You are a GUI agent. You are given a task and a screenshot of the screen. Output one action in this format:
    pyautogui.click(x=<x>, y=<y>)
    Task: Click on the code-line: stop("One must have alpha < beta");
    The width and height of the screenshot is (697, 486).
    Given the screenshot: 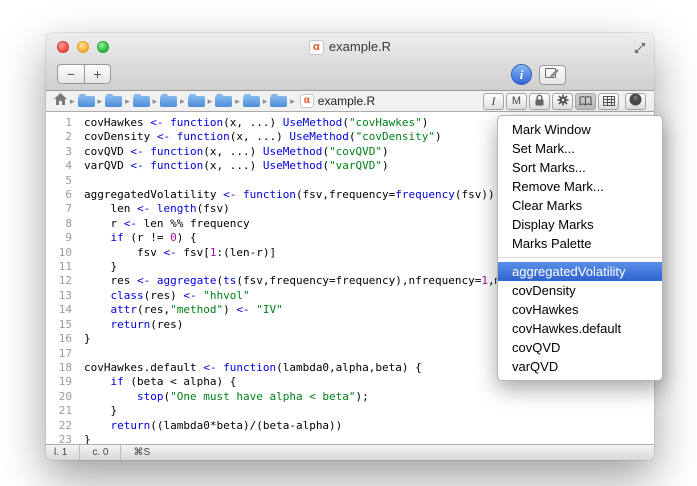 What is the action you would take?
    pyautogui.click(x=252, y=396)
    